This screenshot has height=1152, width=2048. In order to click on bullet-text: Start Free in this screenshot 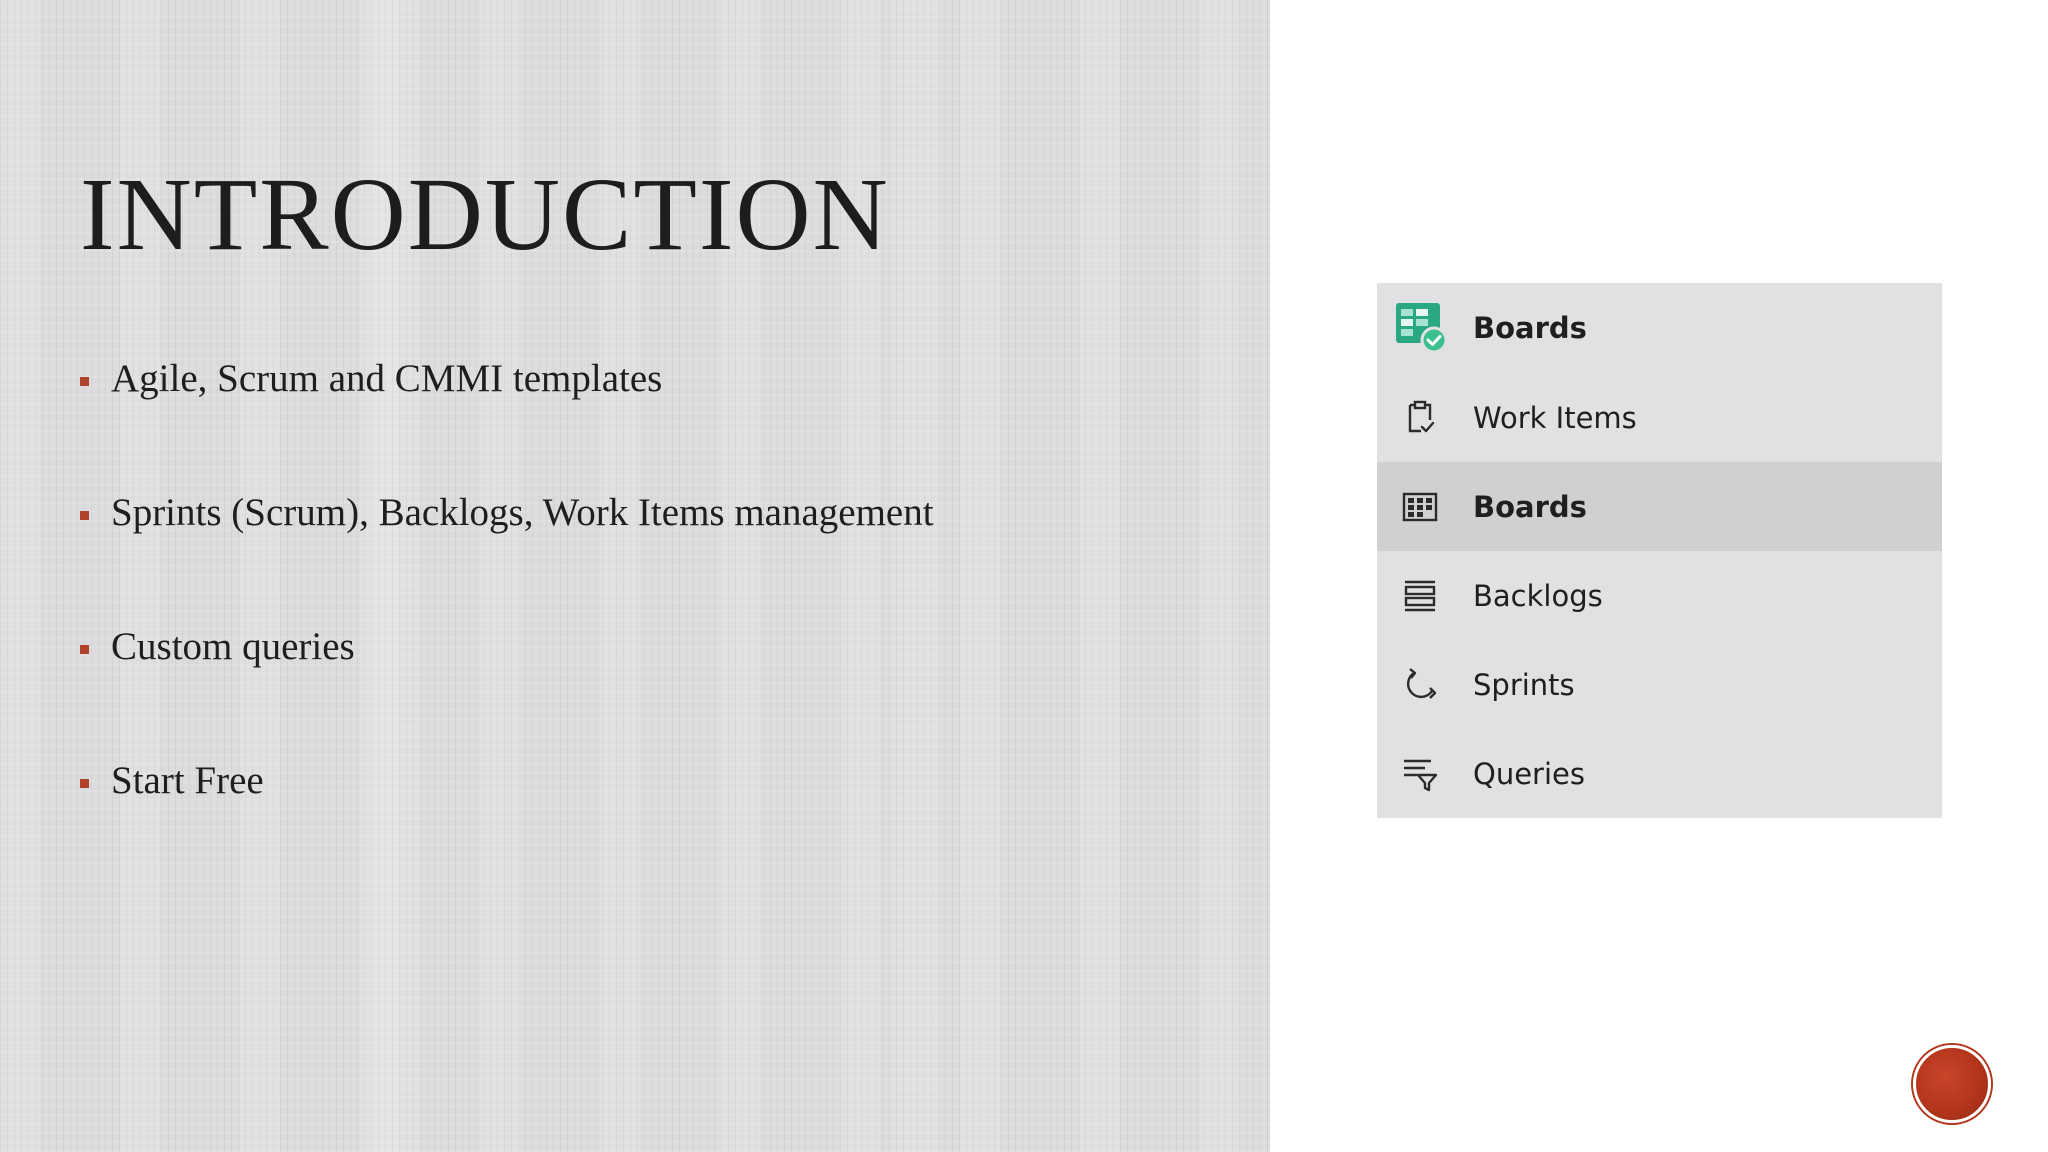, I will do `click(187, 780)`.